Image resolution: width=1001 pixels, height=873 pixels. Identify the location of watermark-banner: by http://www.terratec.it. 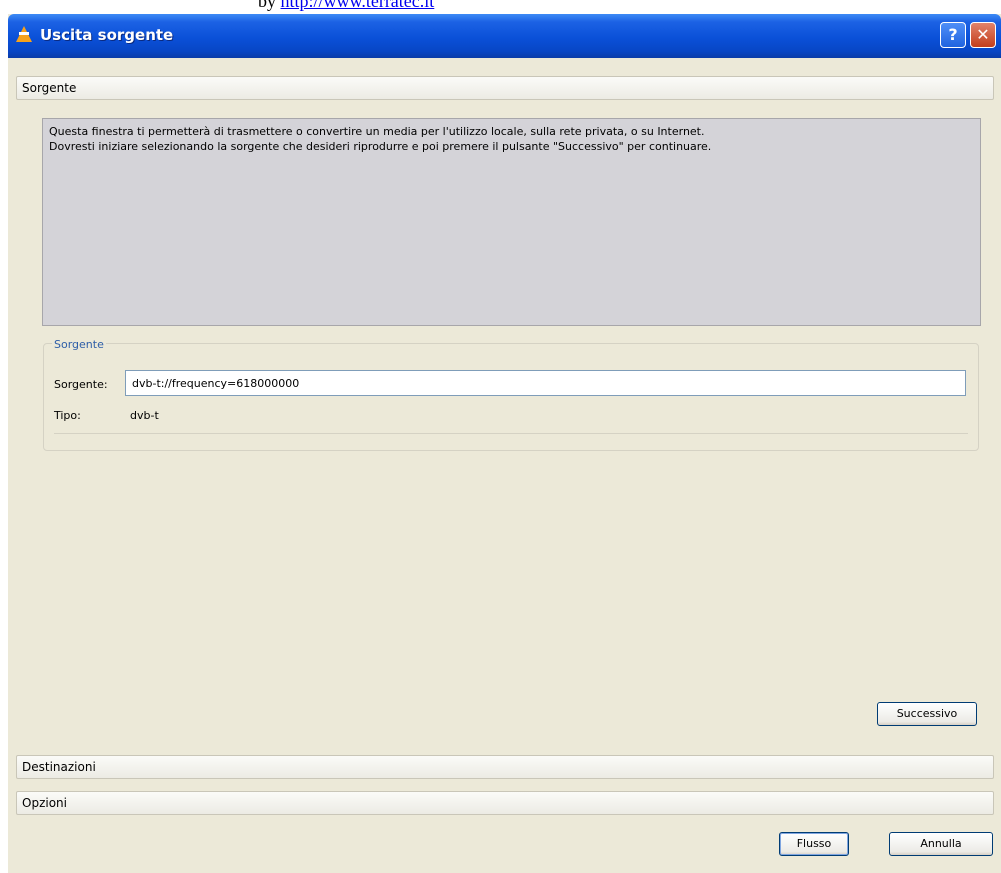
(346, 5).